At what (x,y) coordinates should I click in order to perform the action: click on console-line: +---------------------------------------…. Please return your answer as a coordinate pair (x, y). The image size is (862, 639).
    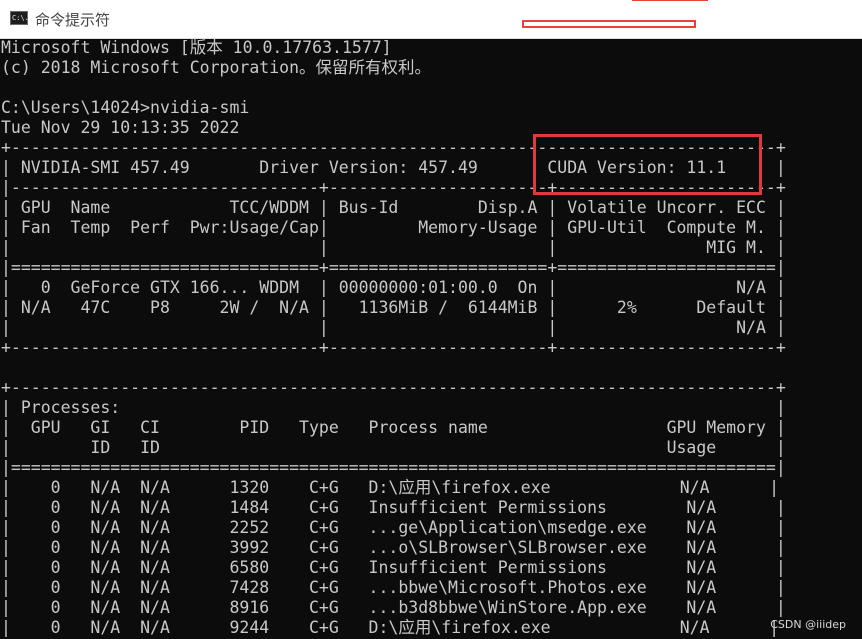
    Looking at the image, I should click on (393, 387).